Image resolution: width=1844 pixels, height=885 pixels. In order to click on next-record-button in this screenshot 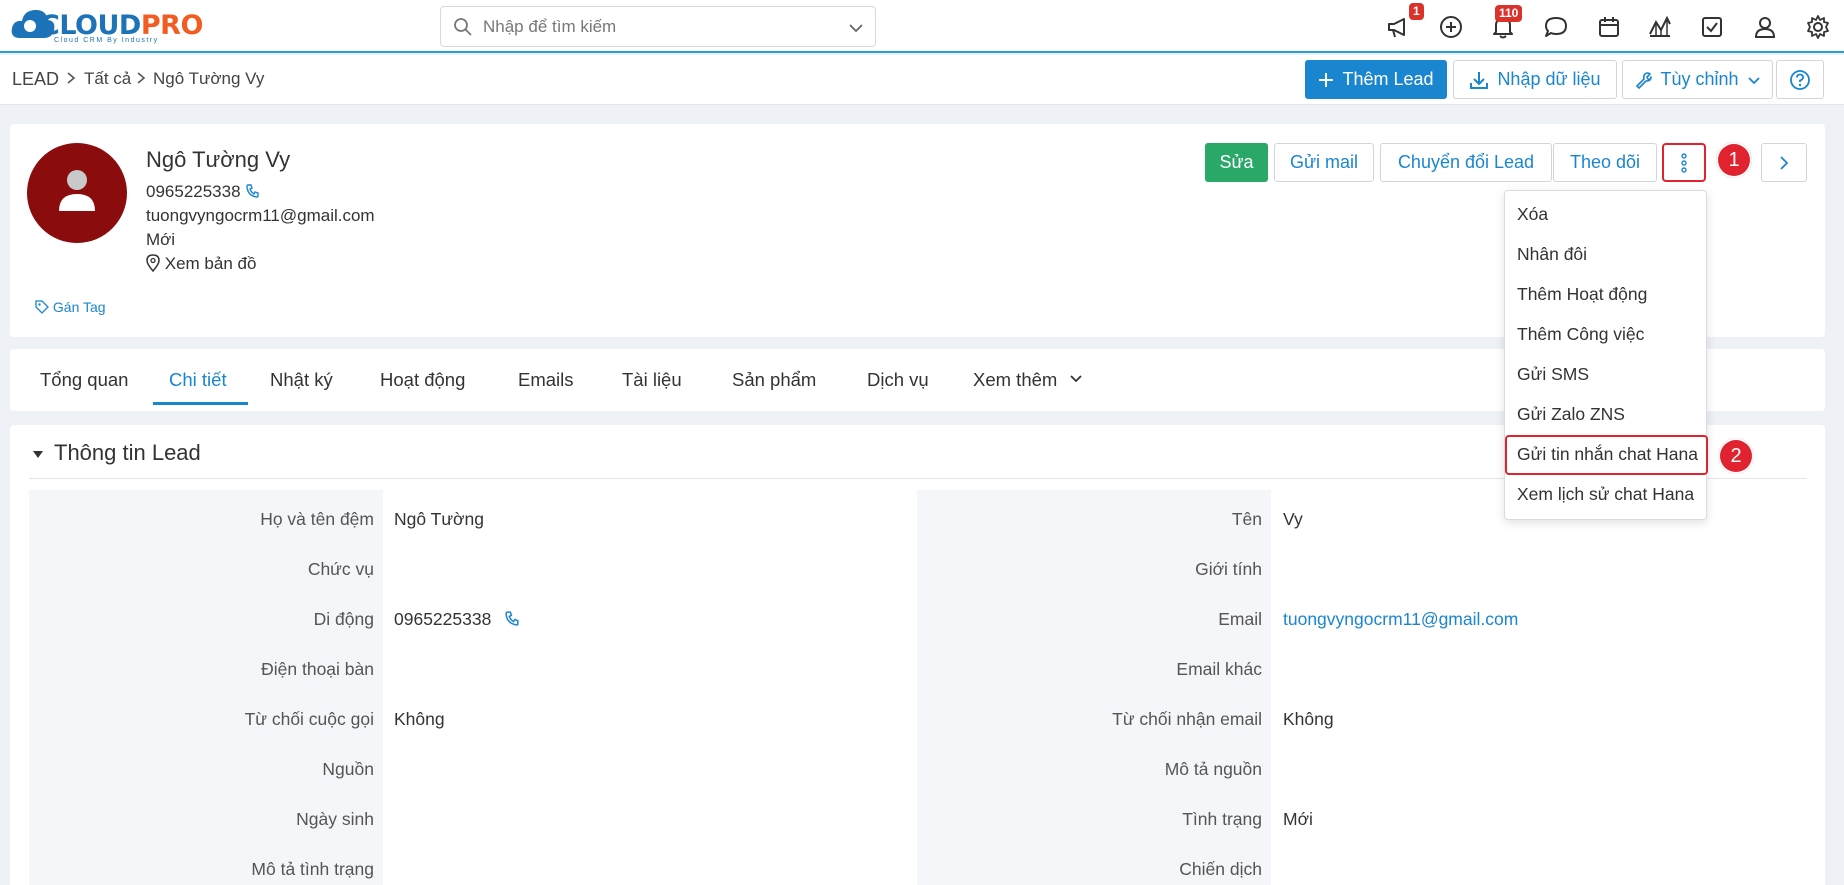, I will do `click(1784, 162)`.